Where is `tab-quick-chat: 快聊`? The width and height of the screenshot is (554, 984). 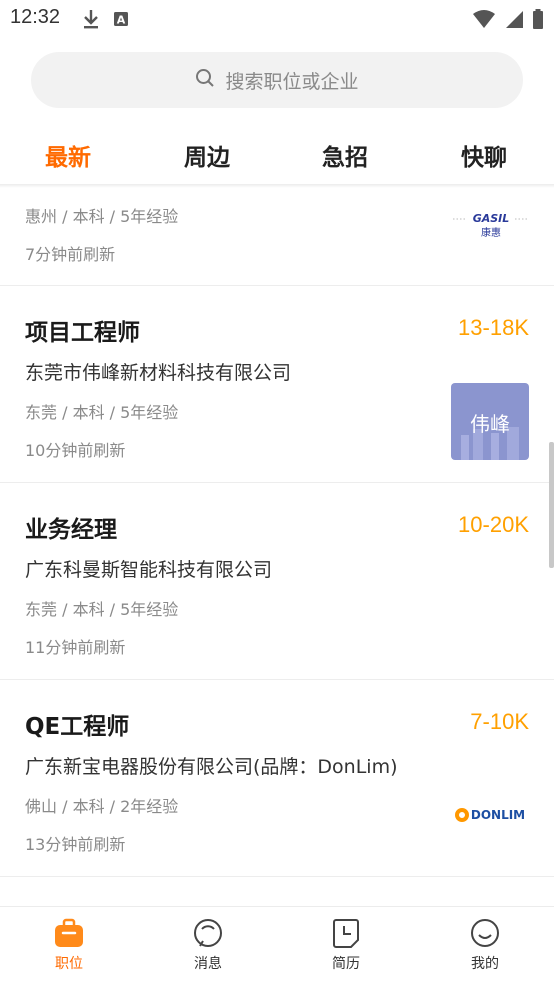
tab-quick-chat: 快聊 is located at coordinates (484, 155).